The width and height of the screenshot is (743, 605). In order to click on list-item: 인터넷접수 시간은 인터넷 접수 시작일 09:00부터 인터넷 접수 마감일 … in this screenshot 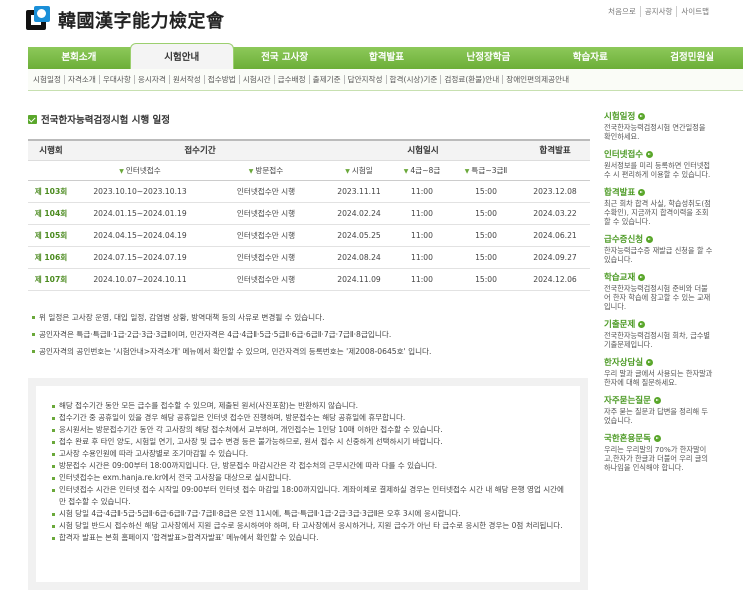, I will do `click(310, 496)`.